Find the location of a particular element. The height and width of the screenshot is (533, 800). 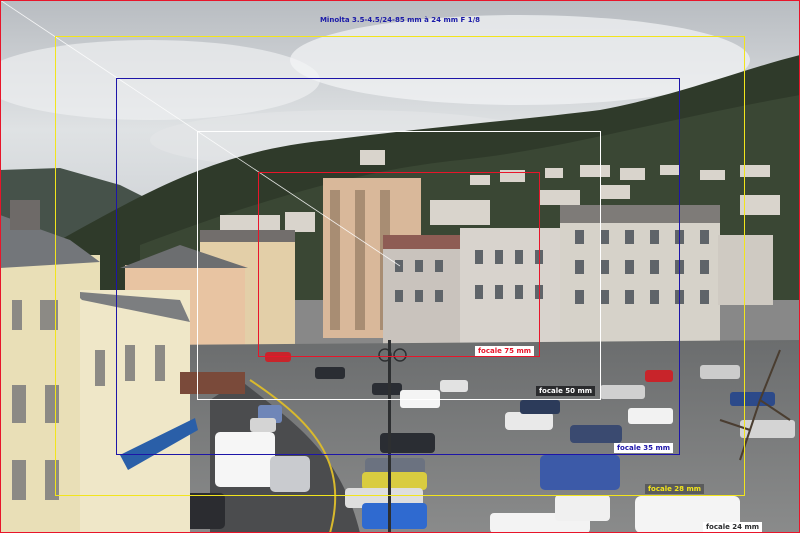

label-24mm: focale 24 mm is located at coordinates (733, 527).